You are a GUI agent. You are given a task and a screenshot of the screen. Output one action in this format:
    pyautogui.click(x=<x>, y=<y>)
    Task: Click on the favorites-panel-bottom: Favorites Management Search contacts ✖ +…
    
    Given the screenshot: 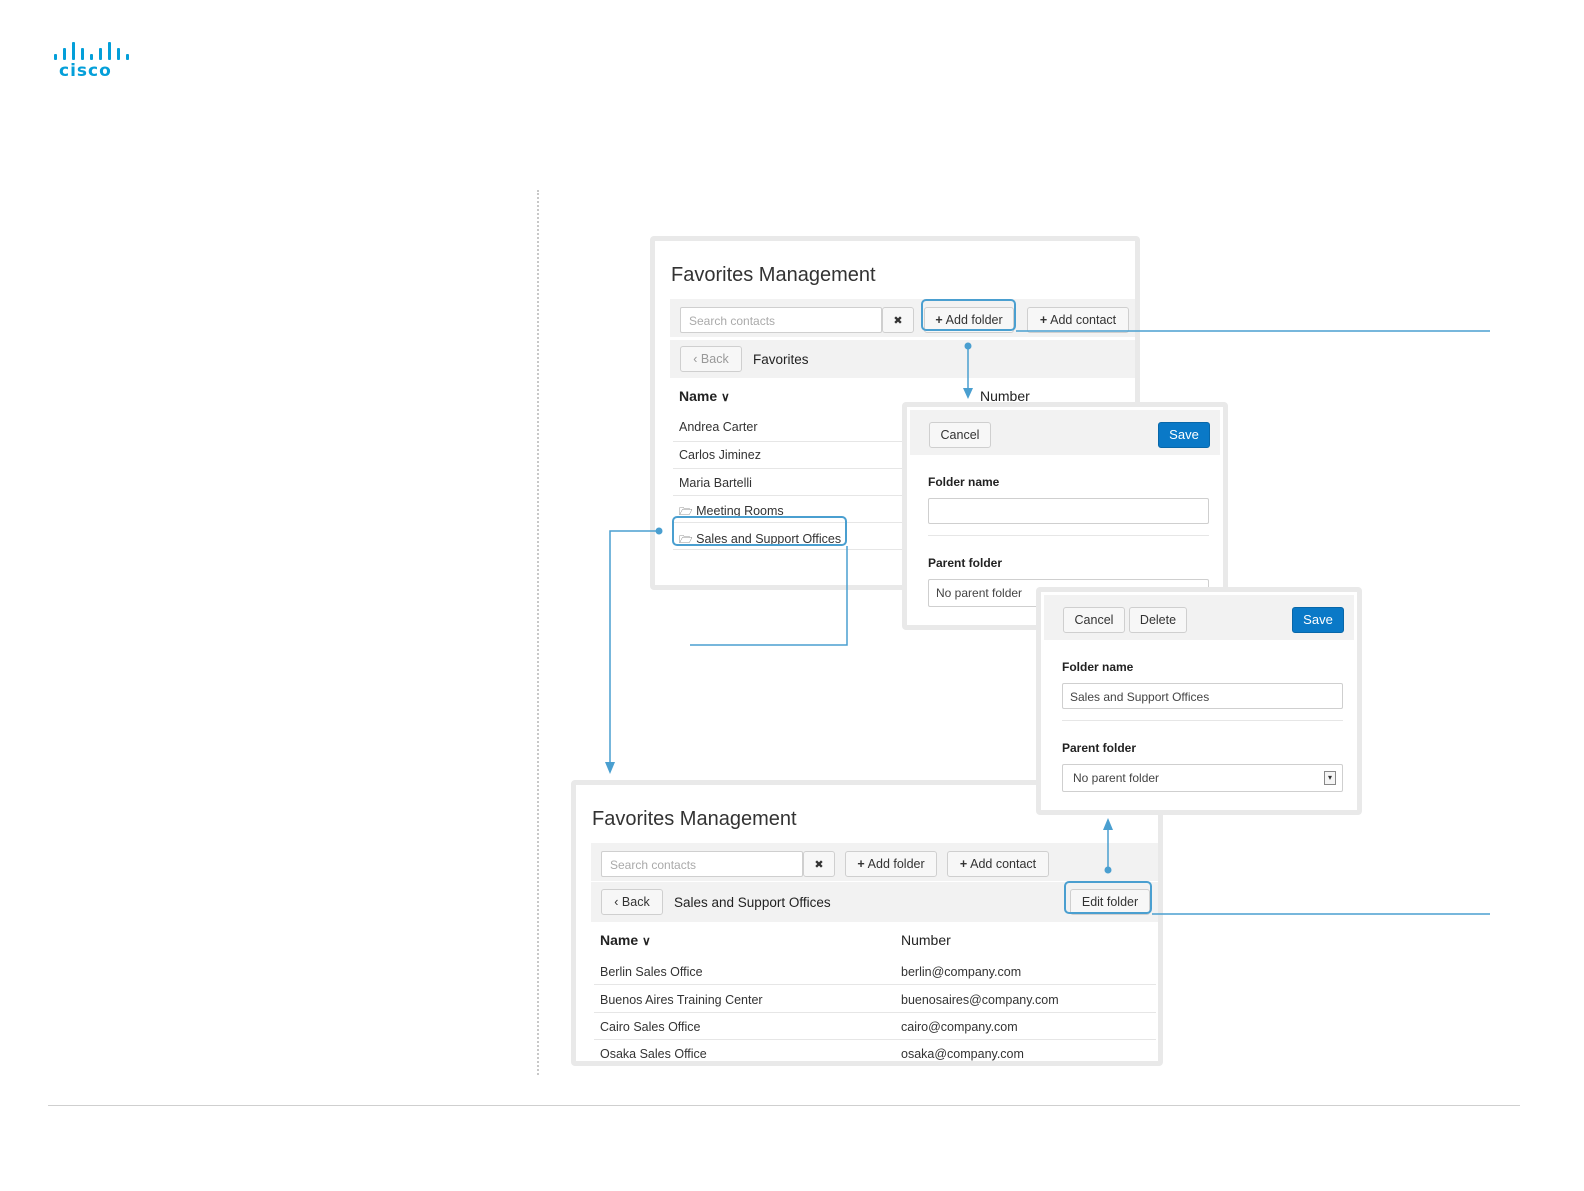 What is the action you would take?
    pyautogui.click(x=867, y=923)
    